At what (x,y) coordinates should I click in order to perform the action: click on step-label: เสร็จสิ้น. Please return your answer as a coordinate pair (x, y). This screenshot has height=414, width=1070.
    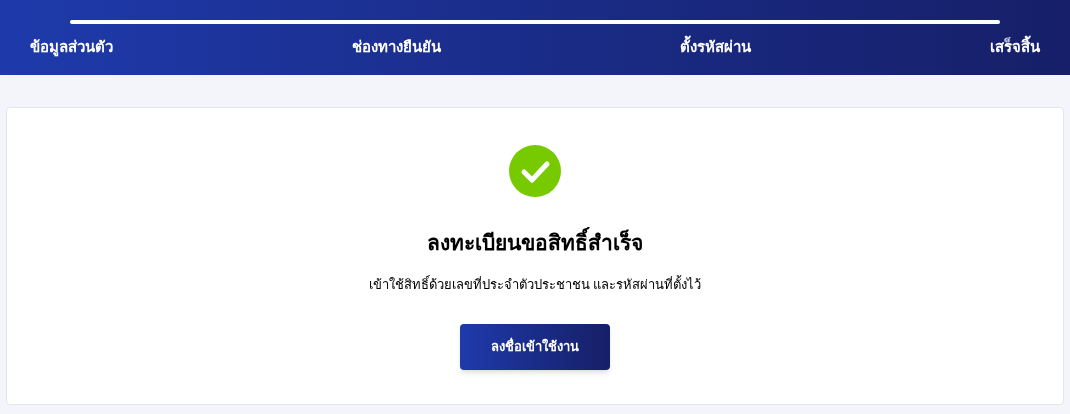
    Looking at the image, I should click on (1015, 47).